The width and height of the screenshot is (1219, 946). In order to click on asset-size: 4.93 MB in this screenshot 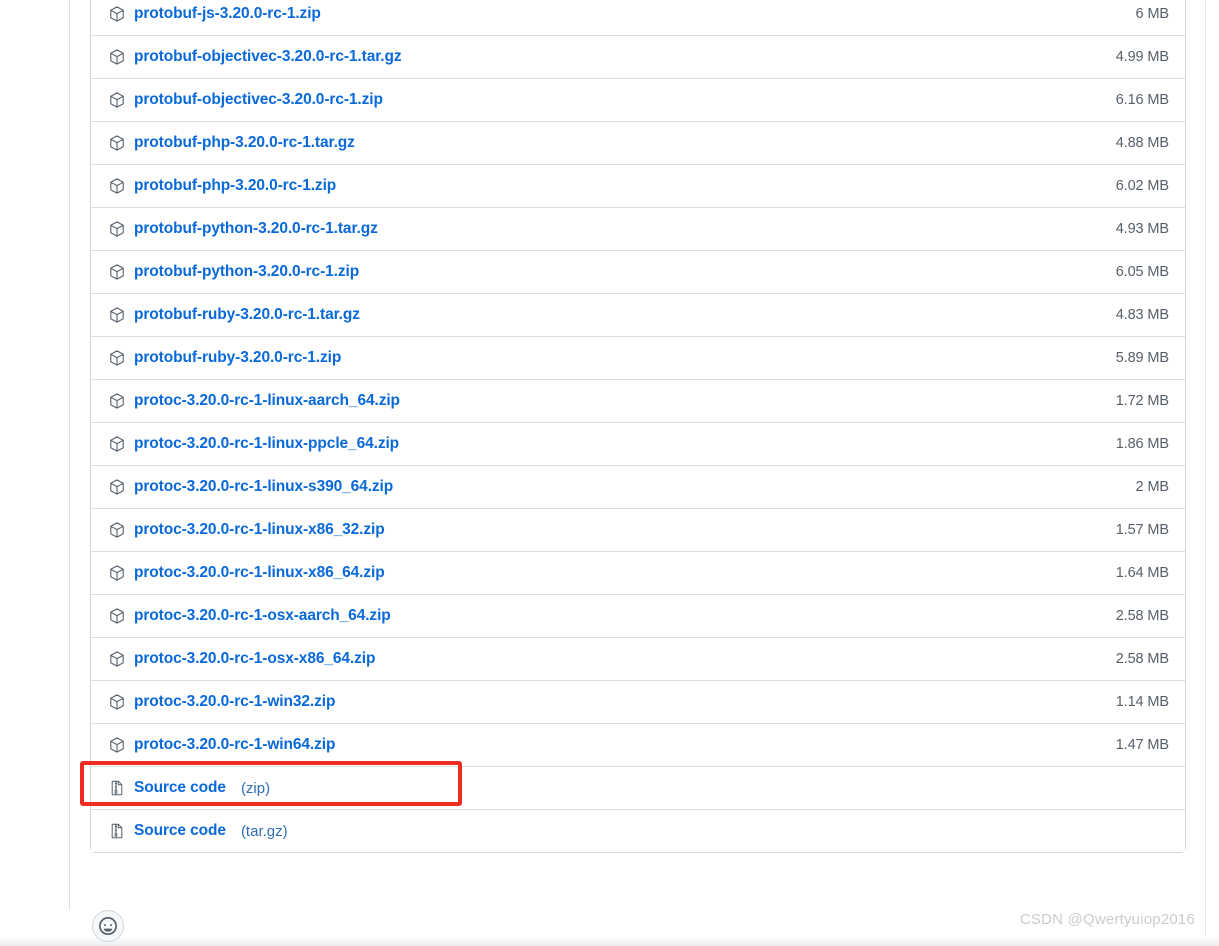, I will do `click(1142, 229)`.